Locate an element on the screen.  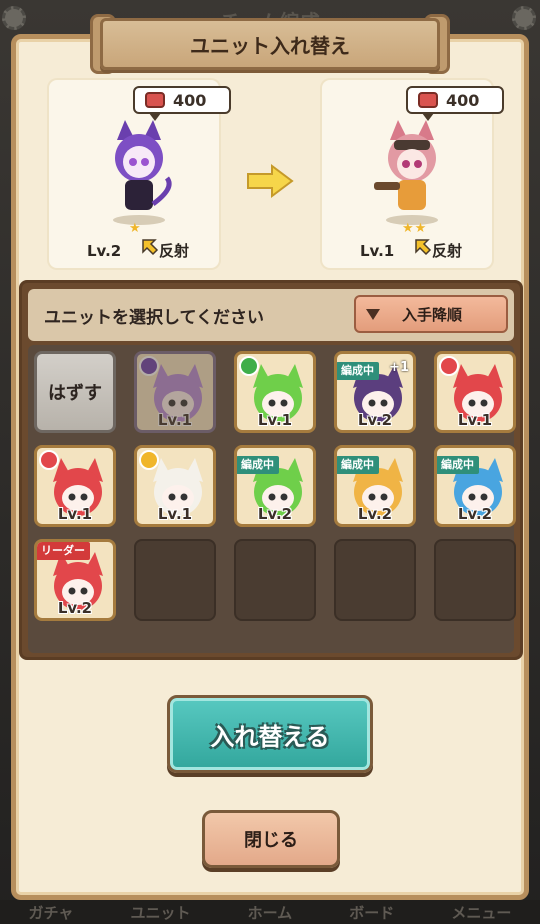
sort-order-label: 入手降順 is located at coordinates (432, 314).